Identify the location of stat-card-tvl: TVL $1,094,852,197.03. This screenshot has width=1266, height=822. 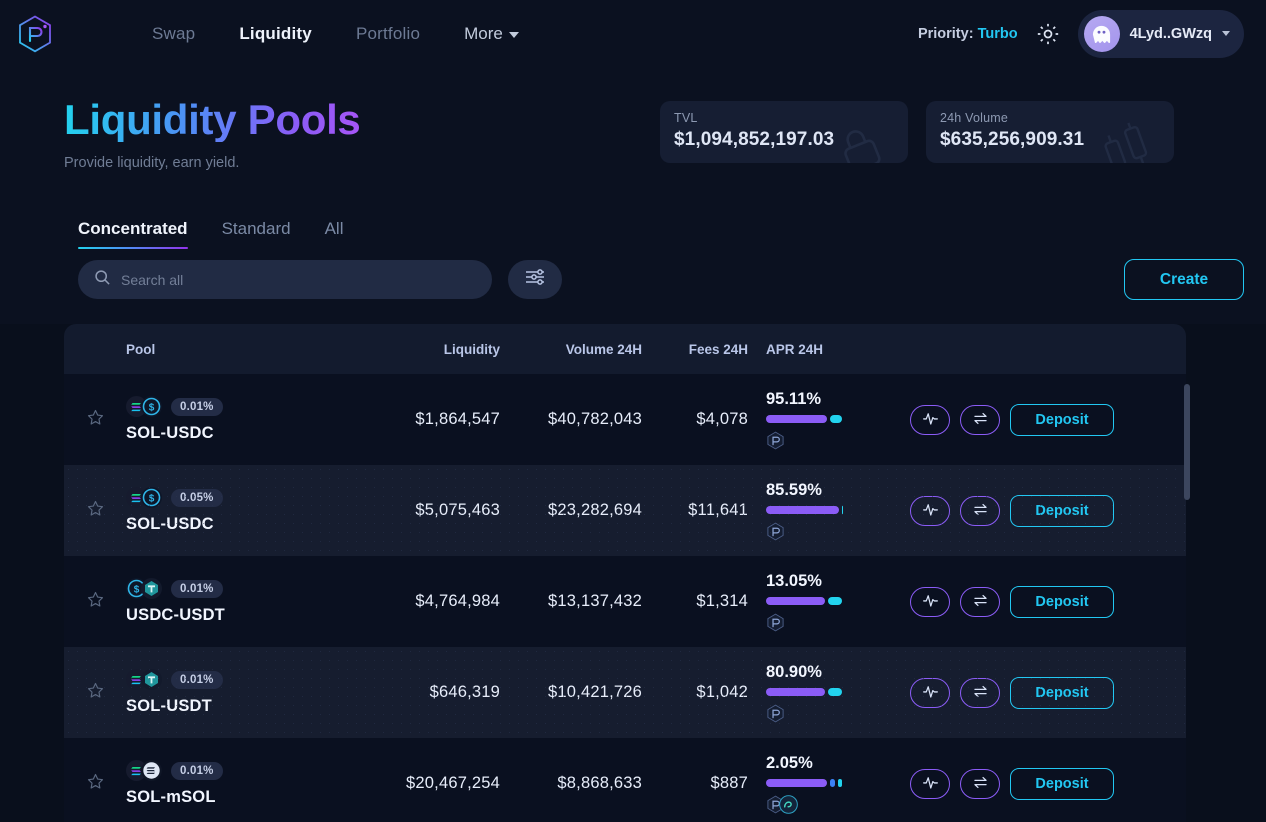
(784, 132).